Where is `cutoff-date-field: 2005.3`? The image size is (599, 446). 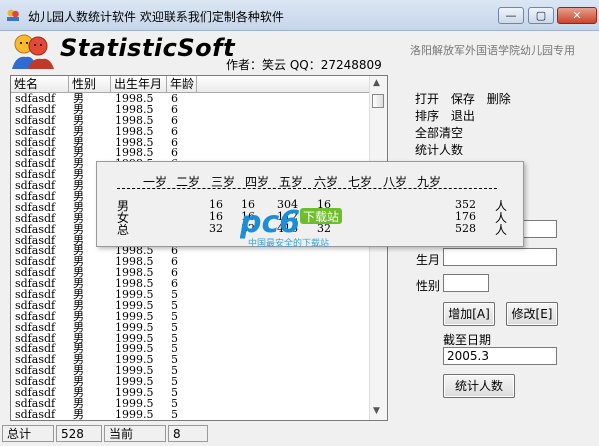
cutoff-date-field: 2005.3 is located at coordinates (500, 356).